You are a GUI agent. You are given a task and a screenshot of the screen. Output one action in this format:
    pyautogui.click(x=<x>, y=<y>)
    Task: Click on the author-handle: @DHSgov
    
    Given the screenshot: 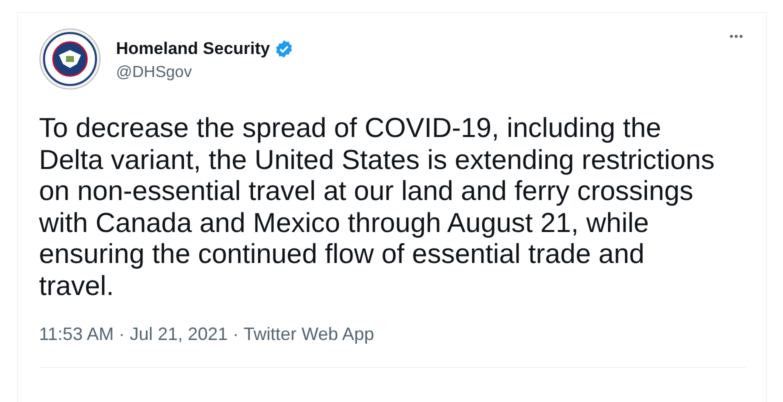 What is the action you would take?
    pyautogui.click(x=205, y=73)
    